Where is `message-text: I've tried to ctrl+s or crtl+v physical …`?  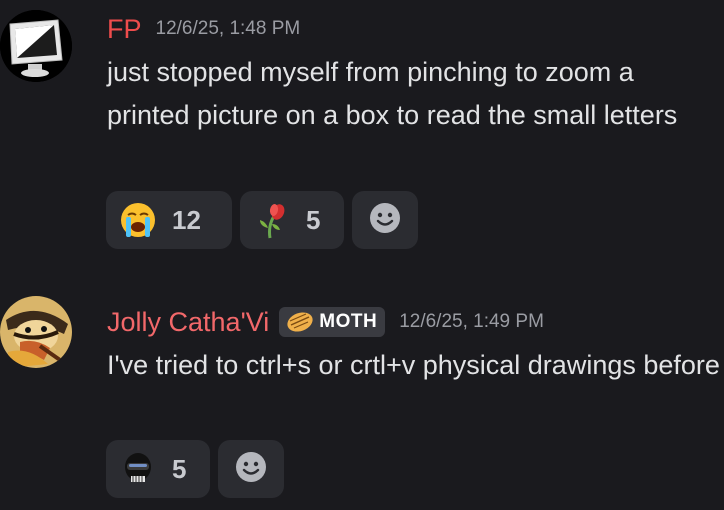
message-text: I've tried to ctrl+s or crtl+v physical … is located at coordinates (413, 365).